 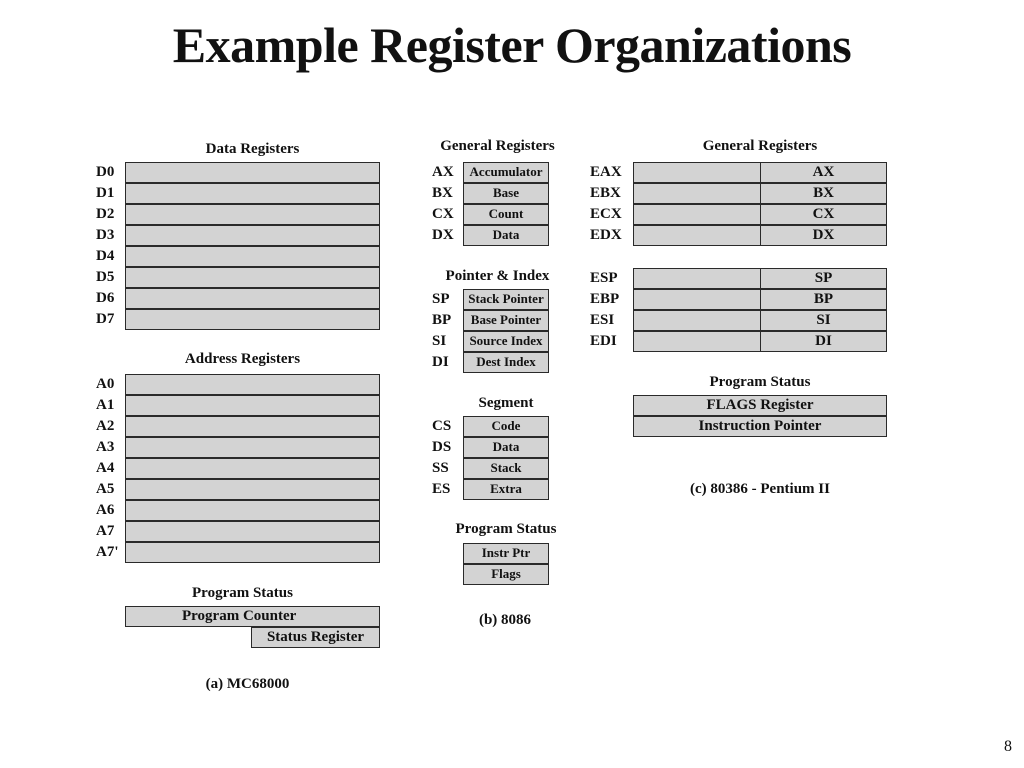 I want to click on pointer-index-heading: Pointer & Index, so click(x=497, y=276).